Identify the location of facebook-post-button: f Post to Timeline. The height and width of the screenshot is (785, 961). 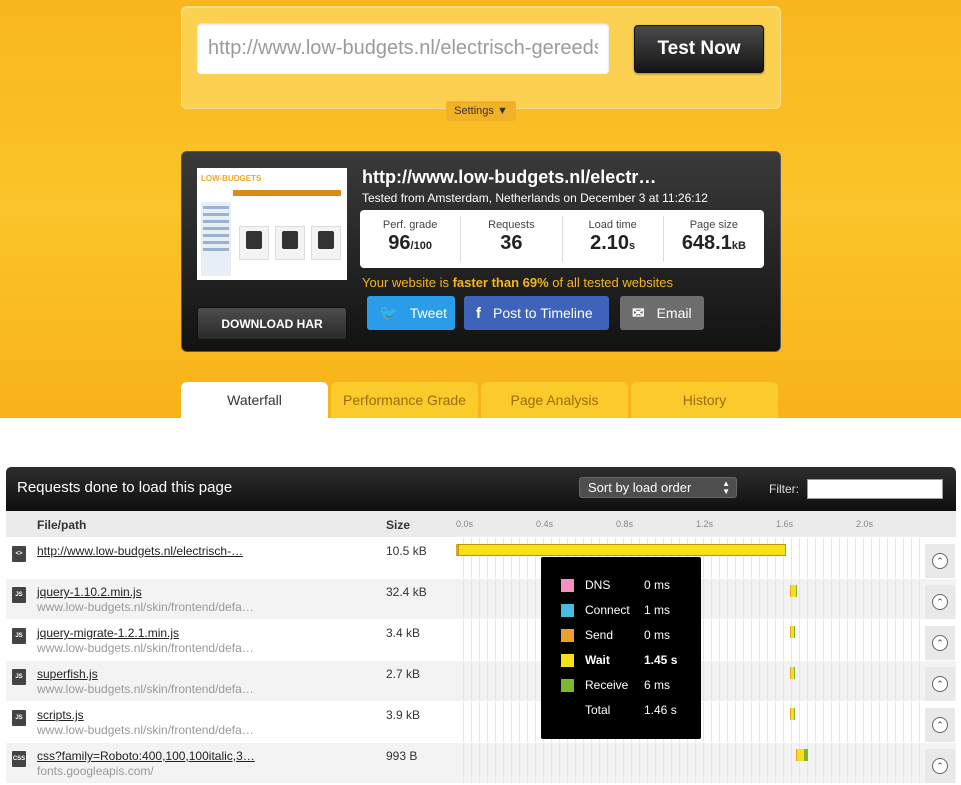
(536, 313).